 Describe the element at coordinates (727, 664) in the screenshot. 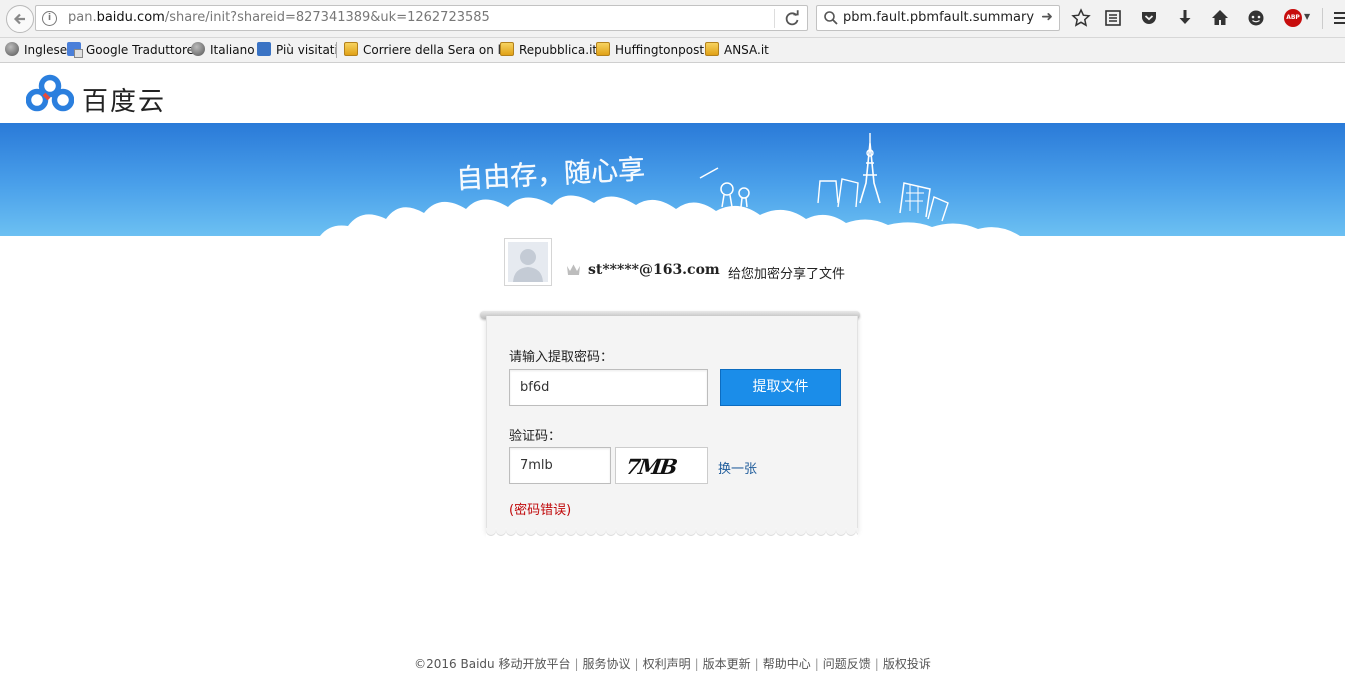

I see `footer-link-version-update: 版本更新` at that location.